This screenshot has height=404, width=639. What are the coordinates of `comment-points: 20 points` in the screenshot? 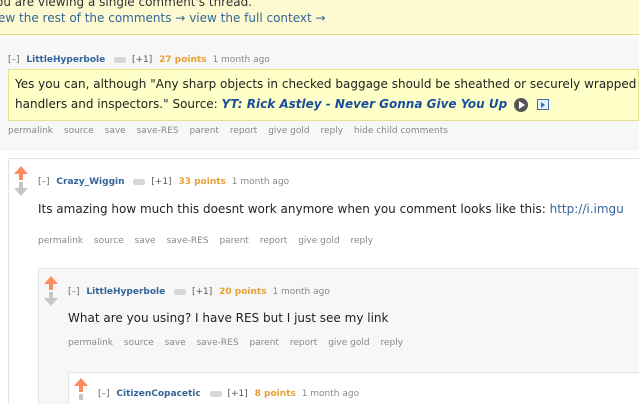 It's located at (243, 292).